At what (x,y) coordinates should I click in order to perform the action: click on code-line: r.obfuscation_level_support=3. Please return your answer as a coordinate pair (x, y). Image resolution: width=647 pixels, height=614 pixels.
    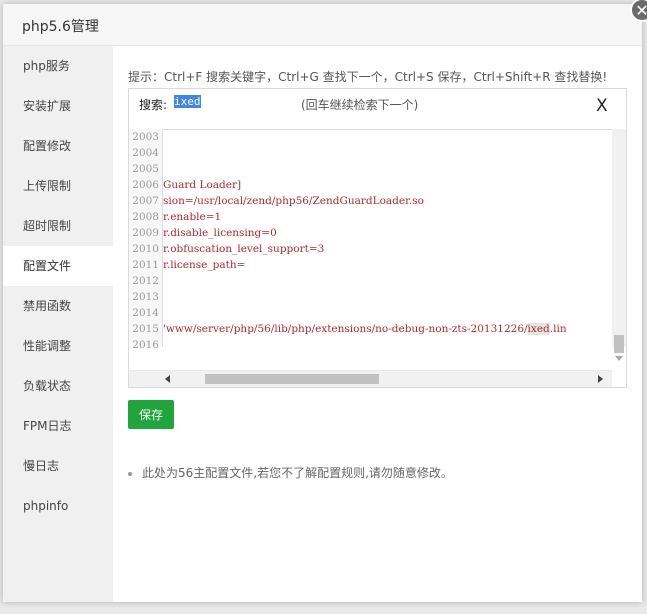
    Looking at the image, I should click on (244, 249).